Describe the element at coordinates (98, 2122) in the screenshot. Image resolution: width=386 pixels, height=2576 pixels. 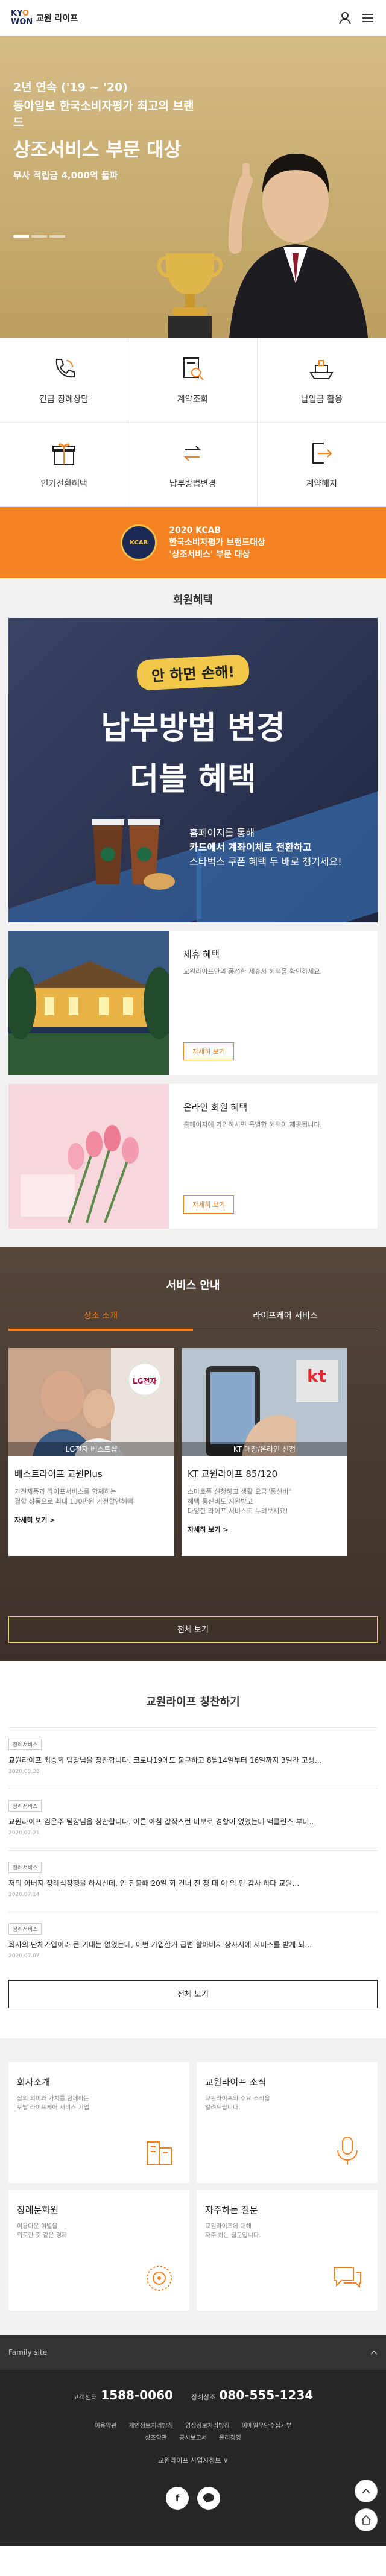
I see `info-card-company: 회사소개 삶의 의미와 가치를 함께하는 토탈 라이프케어 서비스 기업` at that location.